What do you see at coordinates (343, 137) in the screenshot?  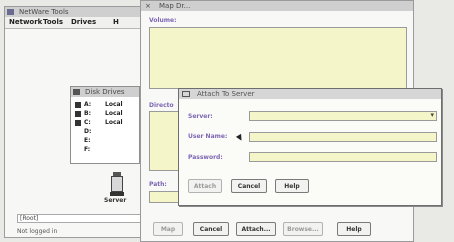 I see `username-field` at bounding box center [343, 137].